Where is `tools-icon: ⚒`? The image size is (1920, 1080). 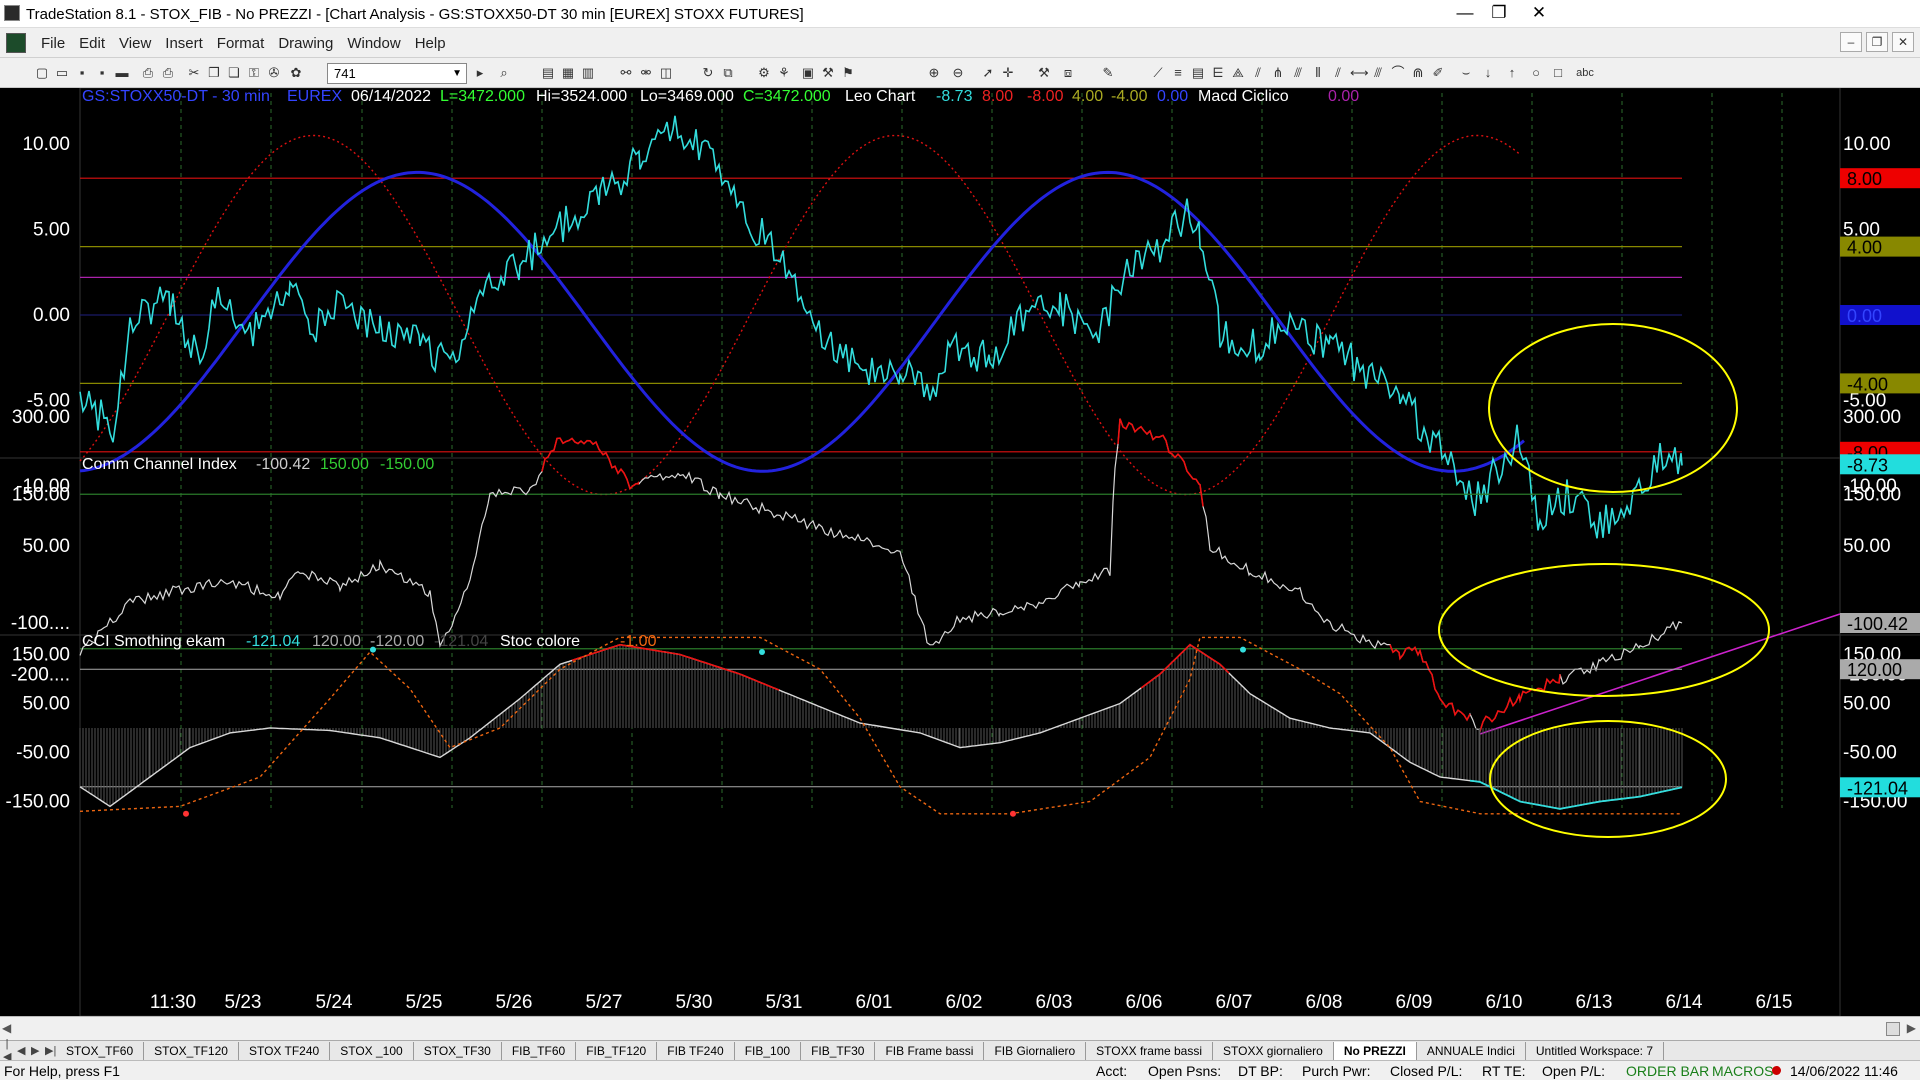 tools-icon: ⚒ is located at coordinates (828, 73).